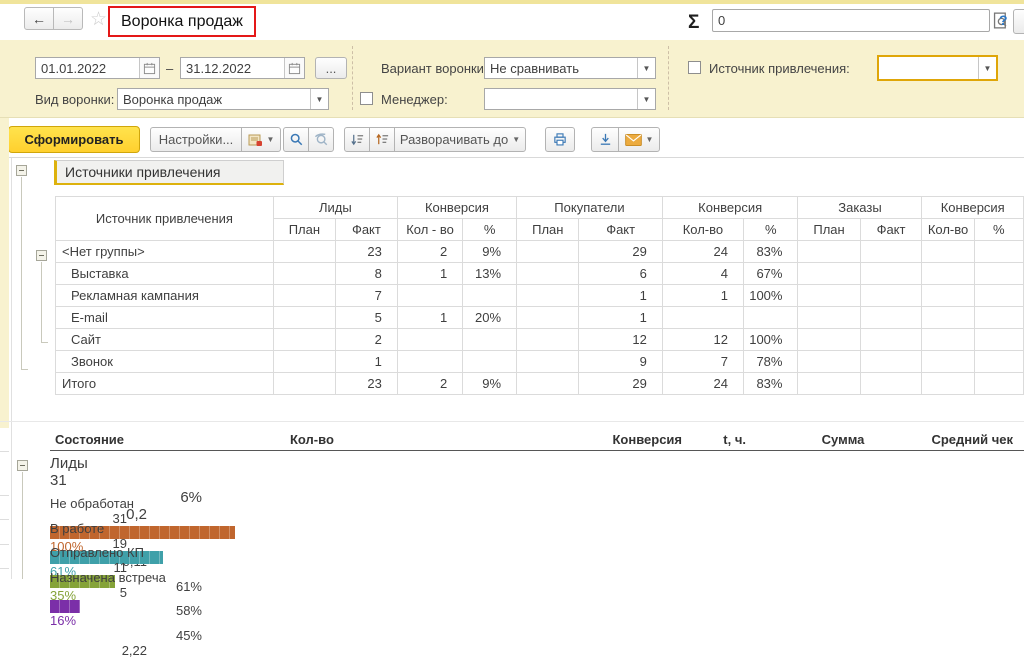 The height and width of the screenshot is (658, 1024). I want to click on value-cell: 20%, so click(490, 318).